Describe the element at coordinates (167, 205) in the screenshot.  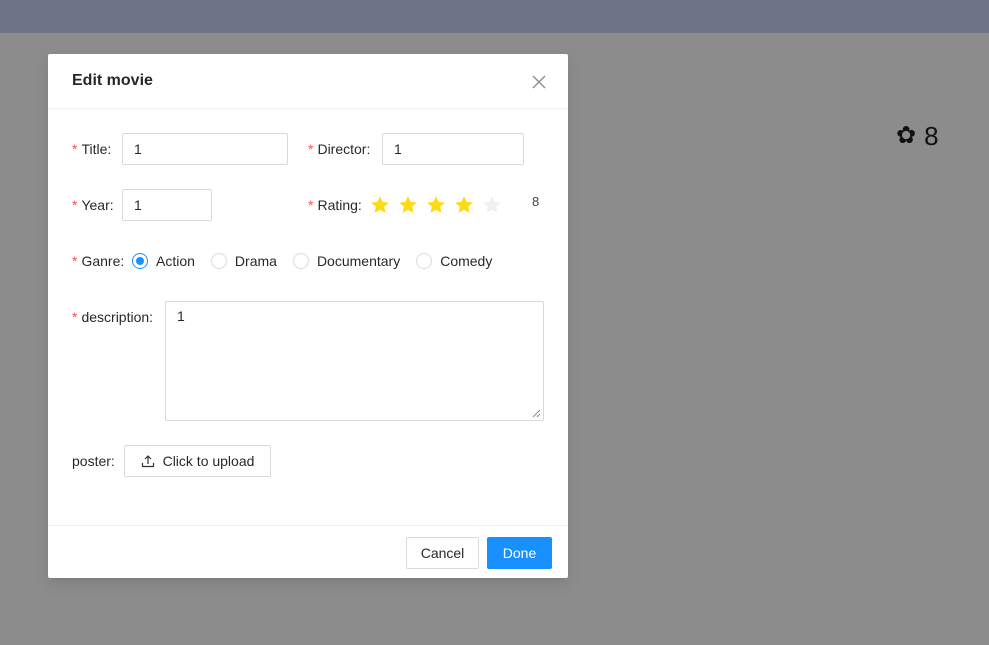
I see `year-input` at that location.